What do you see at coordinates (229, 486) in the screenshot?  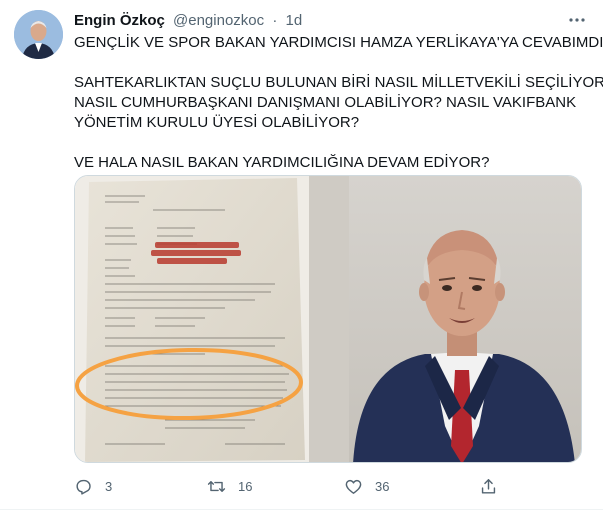 I see `retweet-button: 16` at bounding box center [229, 486].